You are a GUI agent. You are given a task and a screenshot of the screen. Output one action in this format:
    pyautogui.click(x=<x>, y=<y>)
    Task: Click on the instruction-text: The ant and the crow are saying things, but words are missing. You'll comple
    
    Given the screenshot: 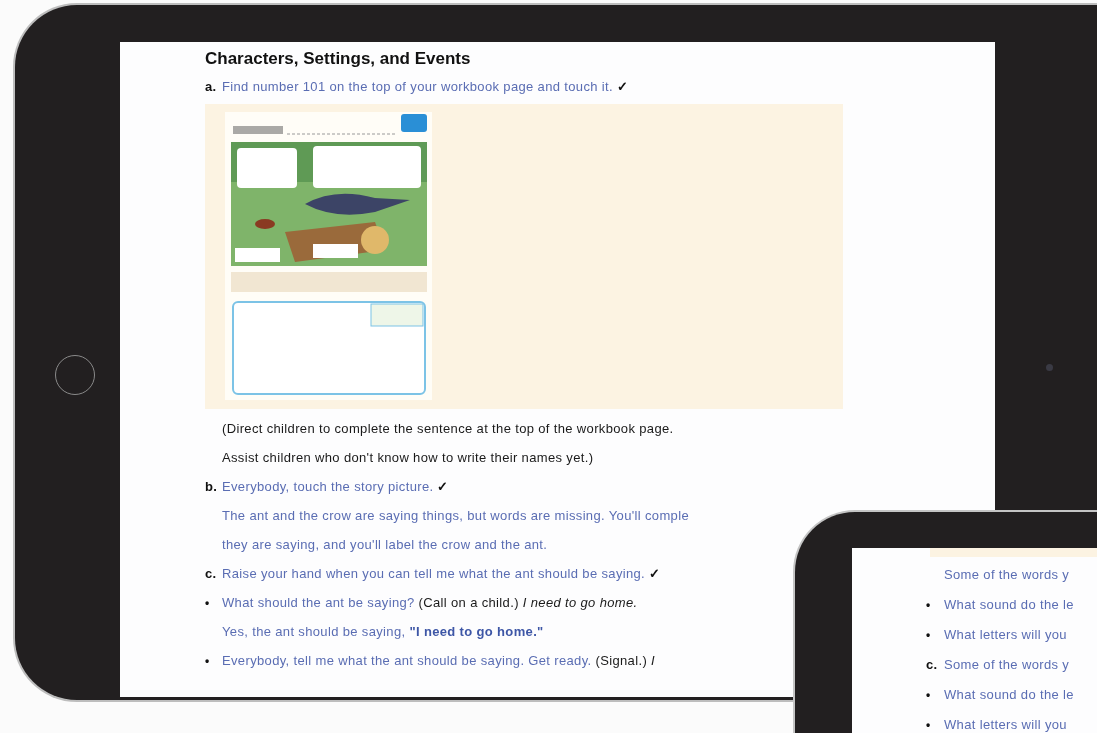 What is the action you would take?
    pyautogui.click(x=455, y=515)
    